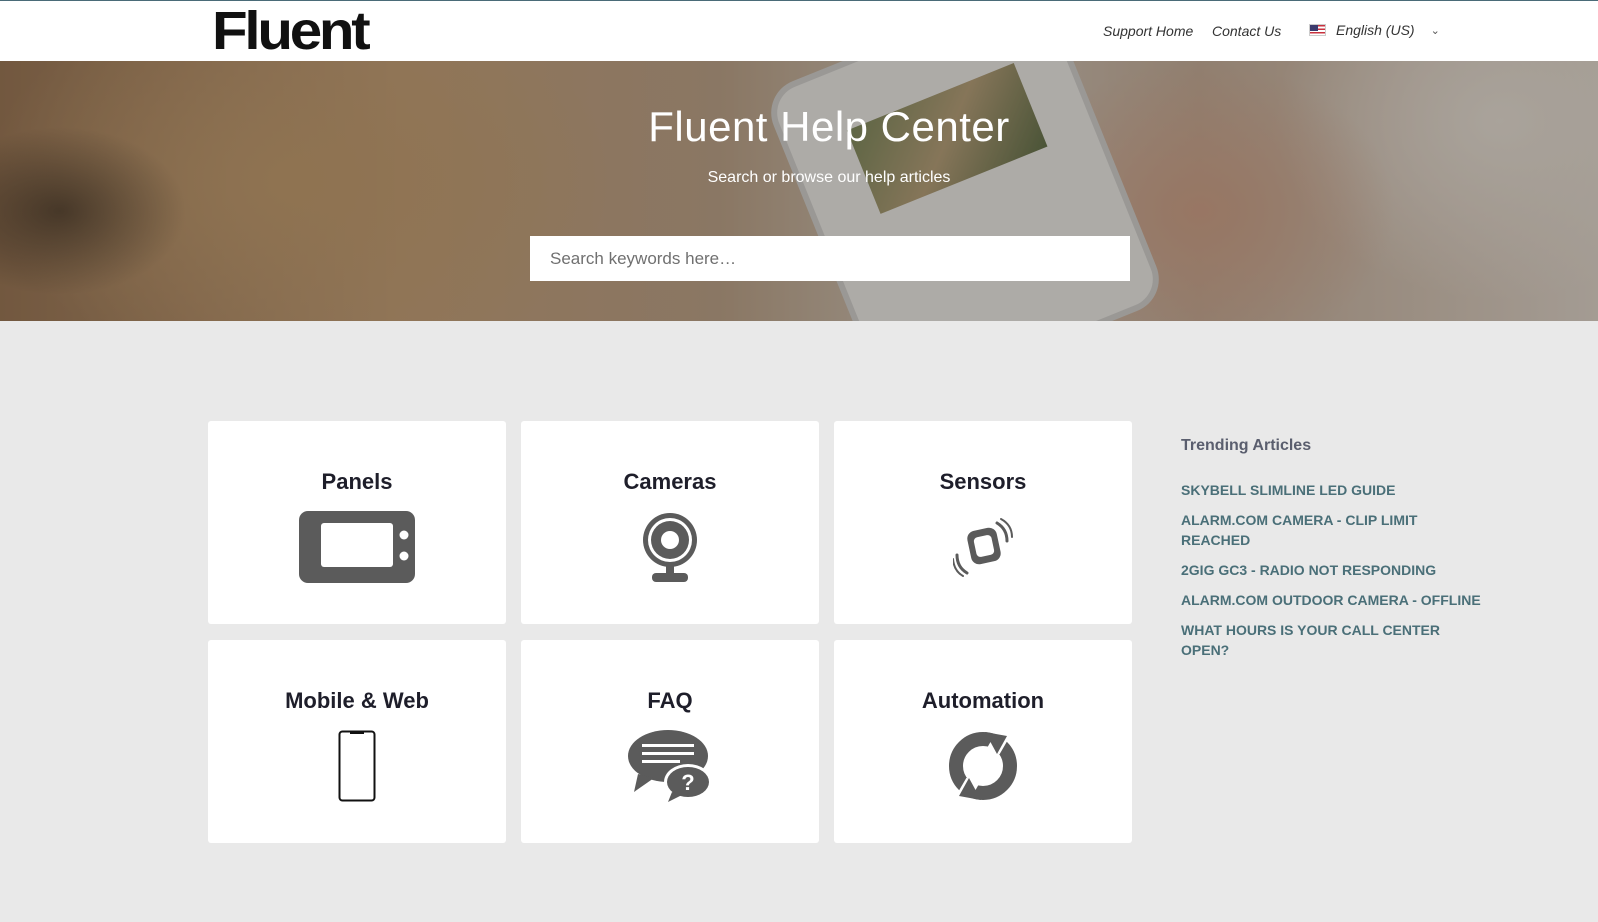 The image size is (1598, 922). What do you see at coordinates (1148, 31) in the screenshot?
I see `support-home-link: Support Home` at bounding box center [1148, 31].